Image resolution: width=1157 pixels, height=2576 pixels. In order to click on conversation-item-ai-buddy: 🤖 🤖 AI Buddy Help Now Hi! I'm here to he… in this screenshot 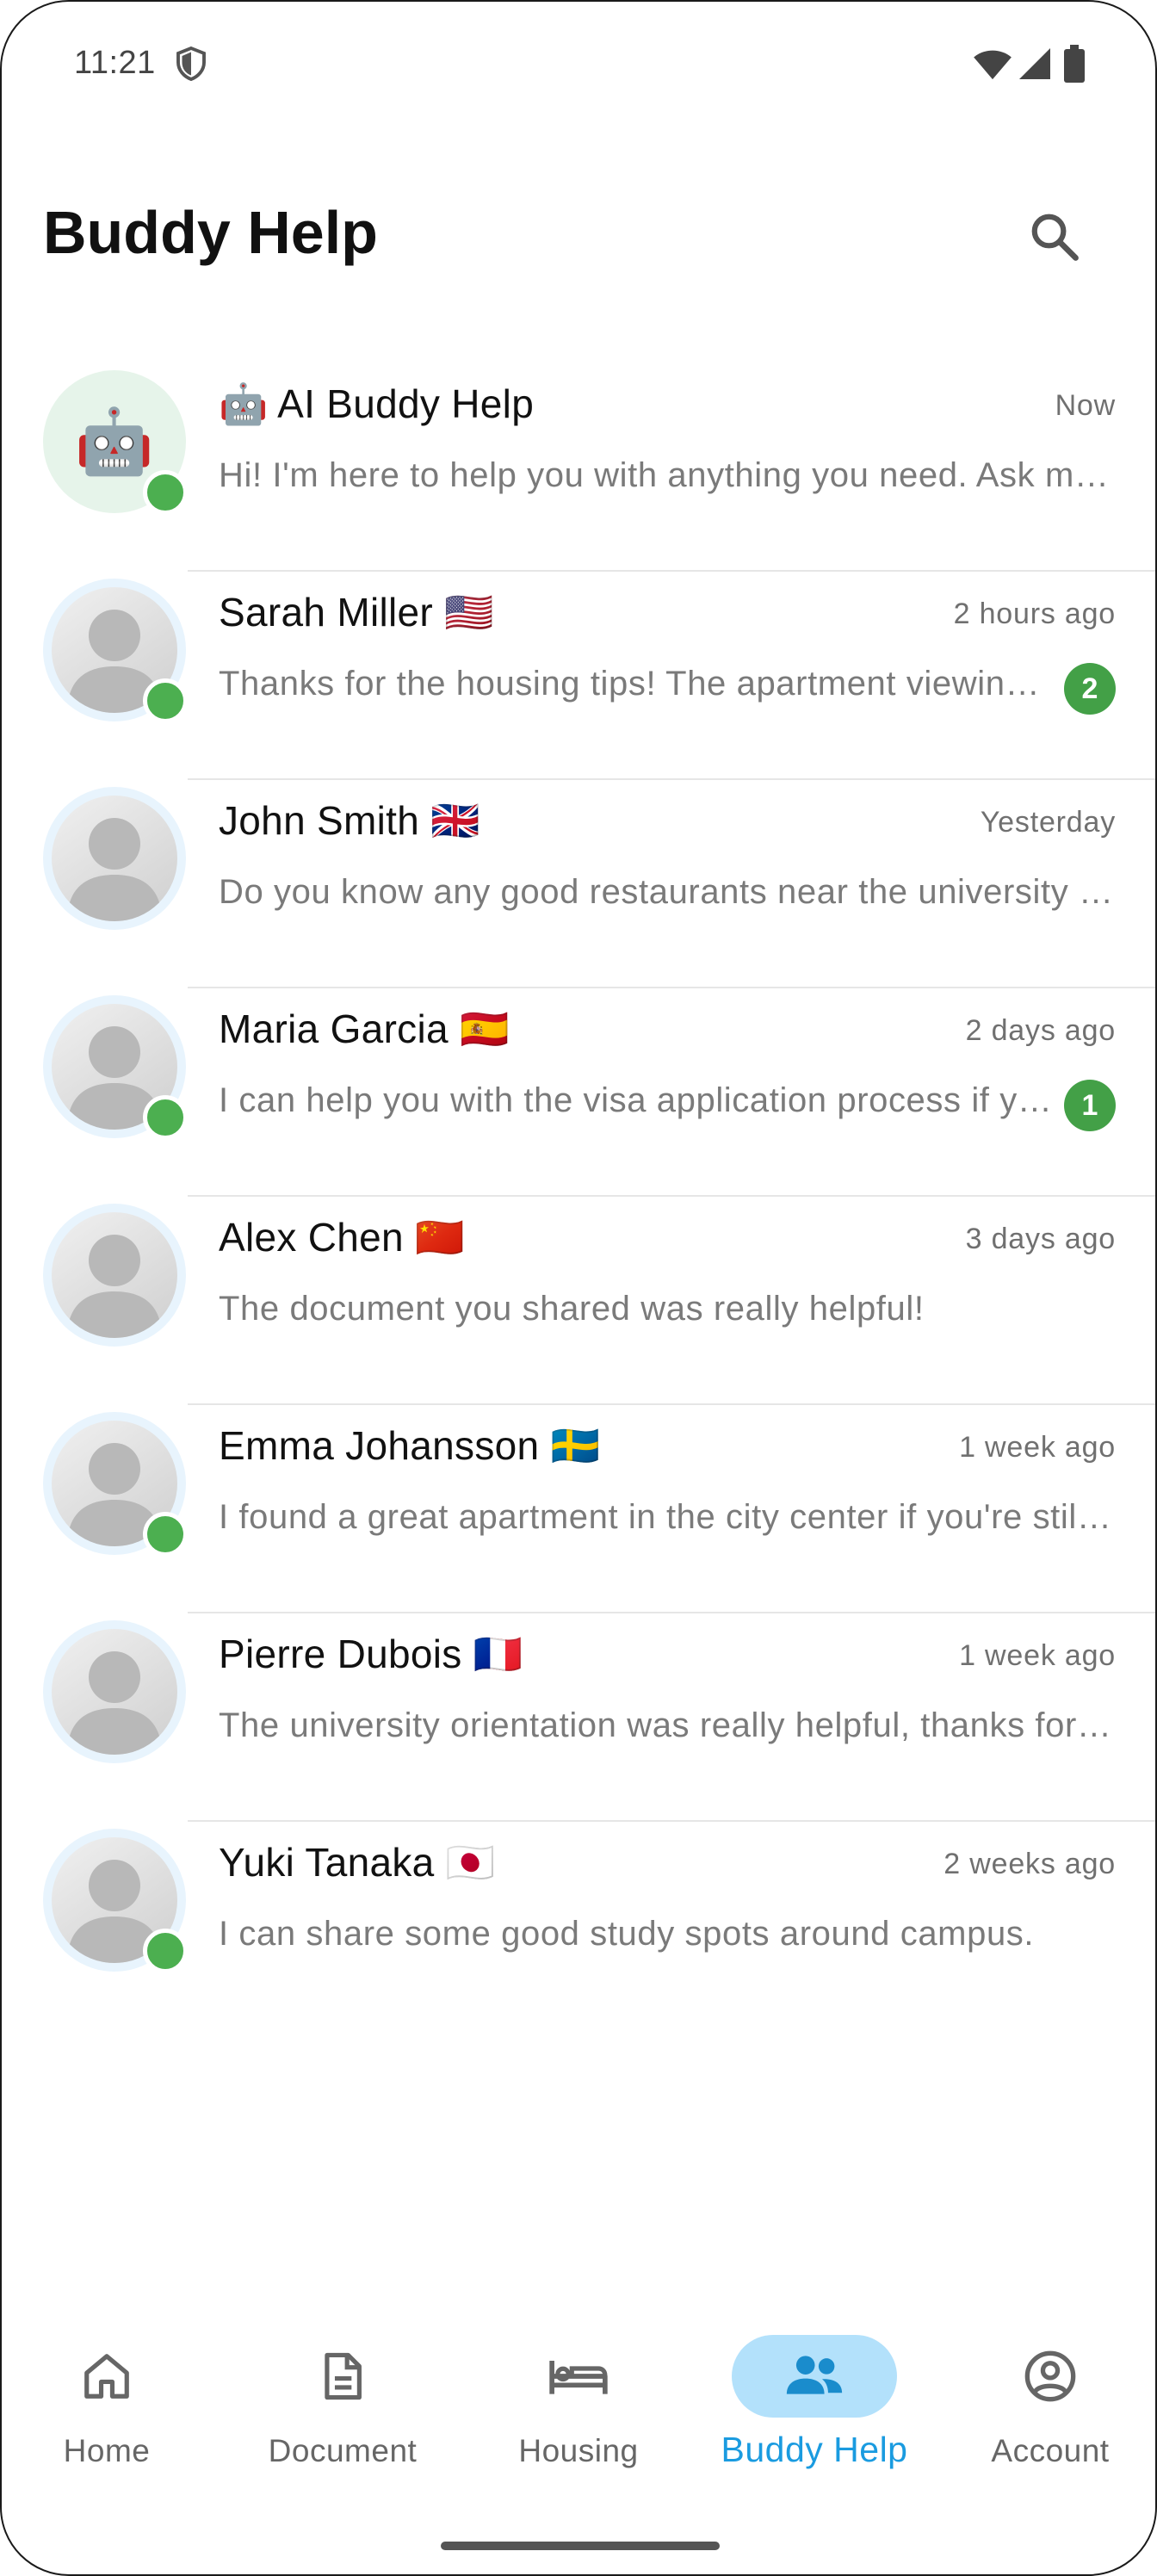, I will do `click(579, 467)`.